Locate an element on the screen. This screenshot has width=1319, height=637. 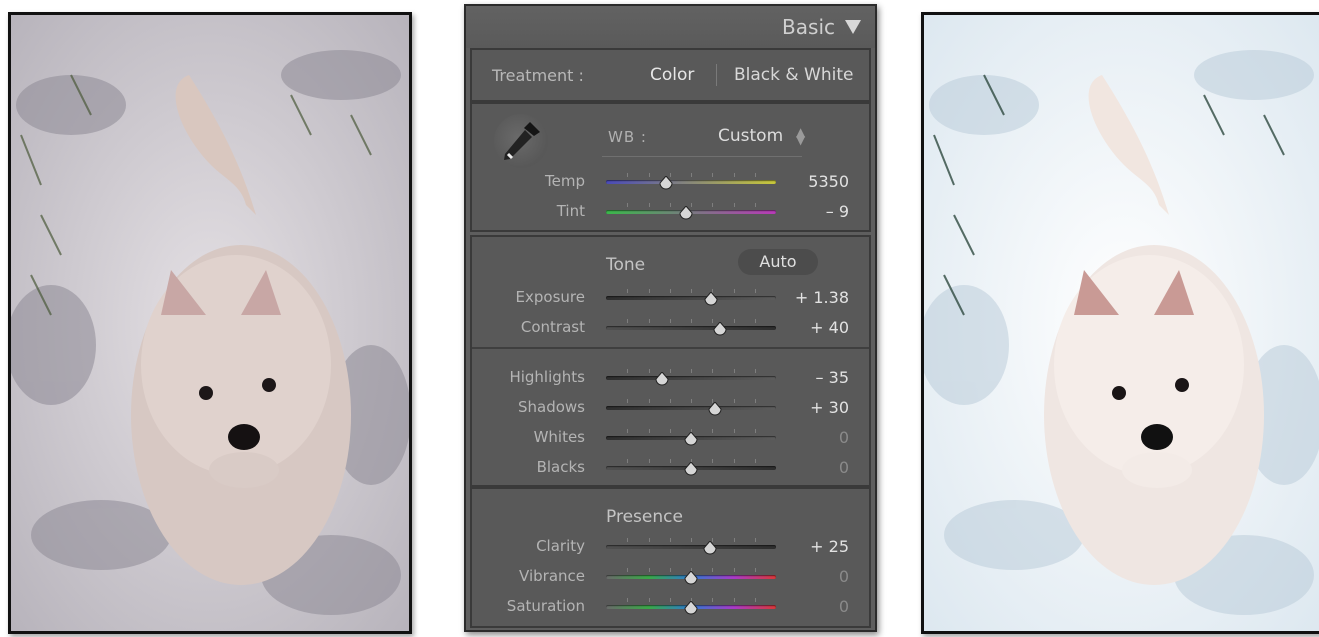
white-balance-selector-button is located at coordinates (521, 141).